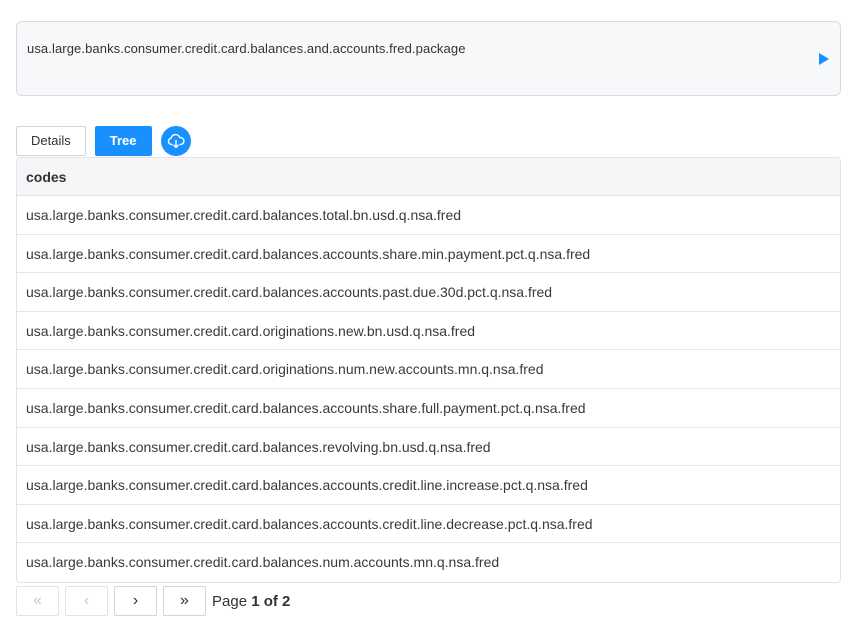 Image resolution: width=860 pixels, height=623 pixels. I want to click on cloud-download-icon, so click(176, 141).